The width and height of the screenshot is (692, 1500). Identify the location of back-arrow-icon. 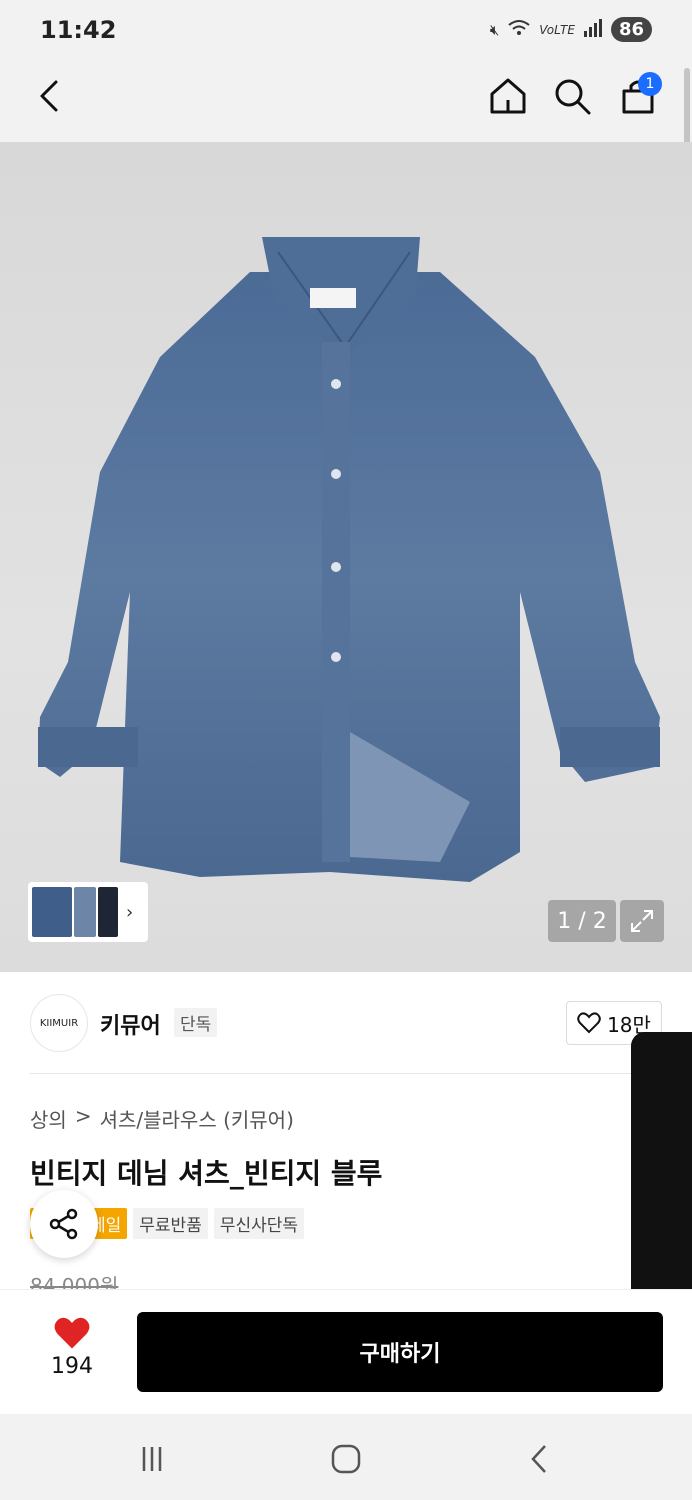
(49, 96).